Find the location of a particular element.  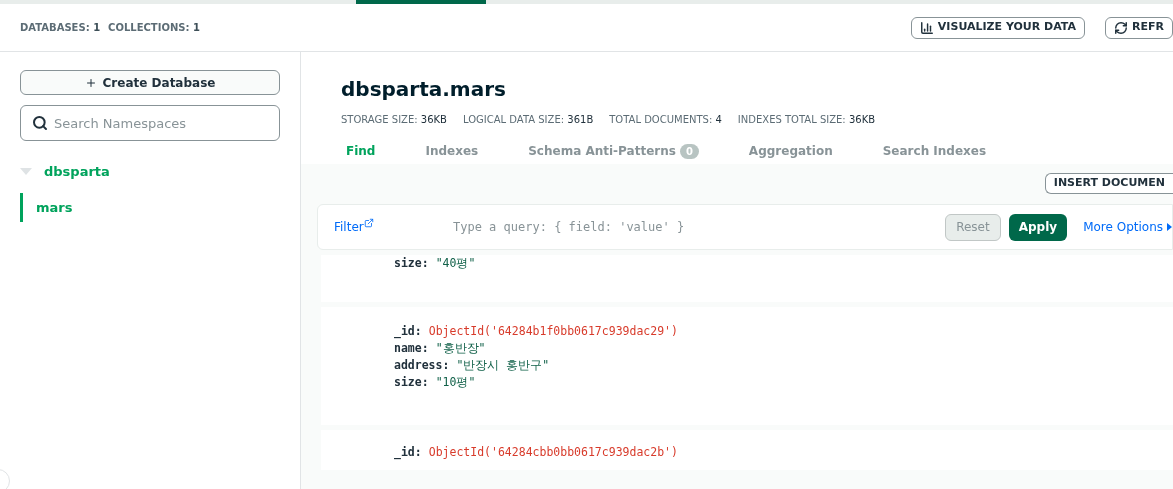

stat-text: INDEXES TOTAL SIZE: 36KB is located at coordinates (806, 120).